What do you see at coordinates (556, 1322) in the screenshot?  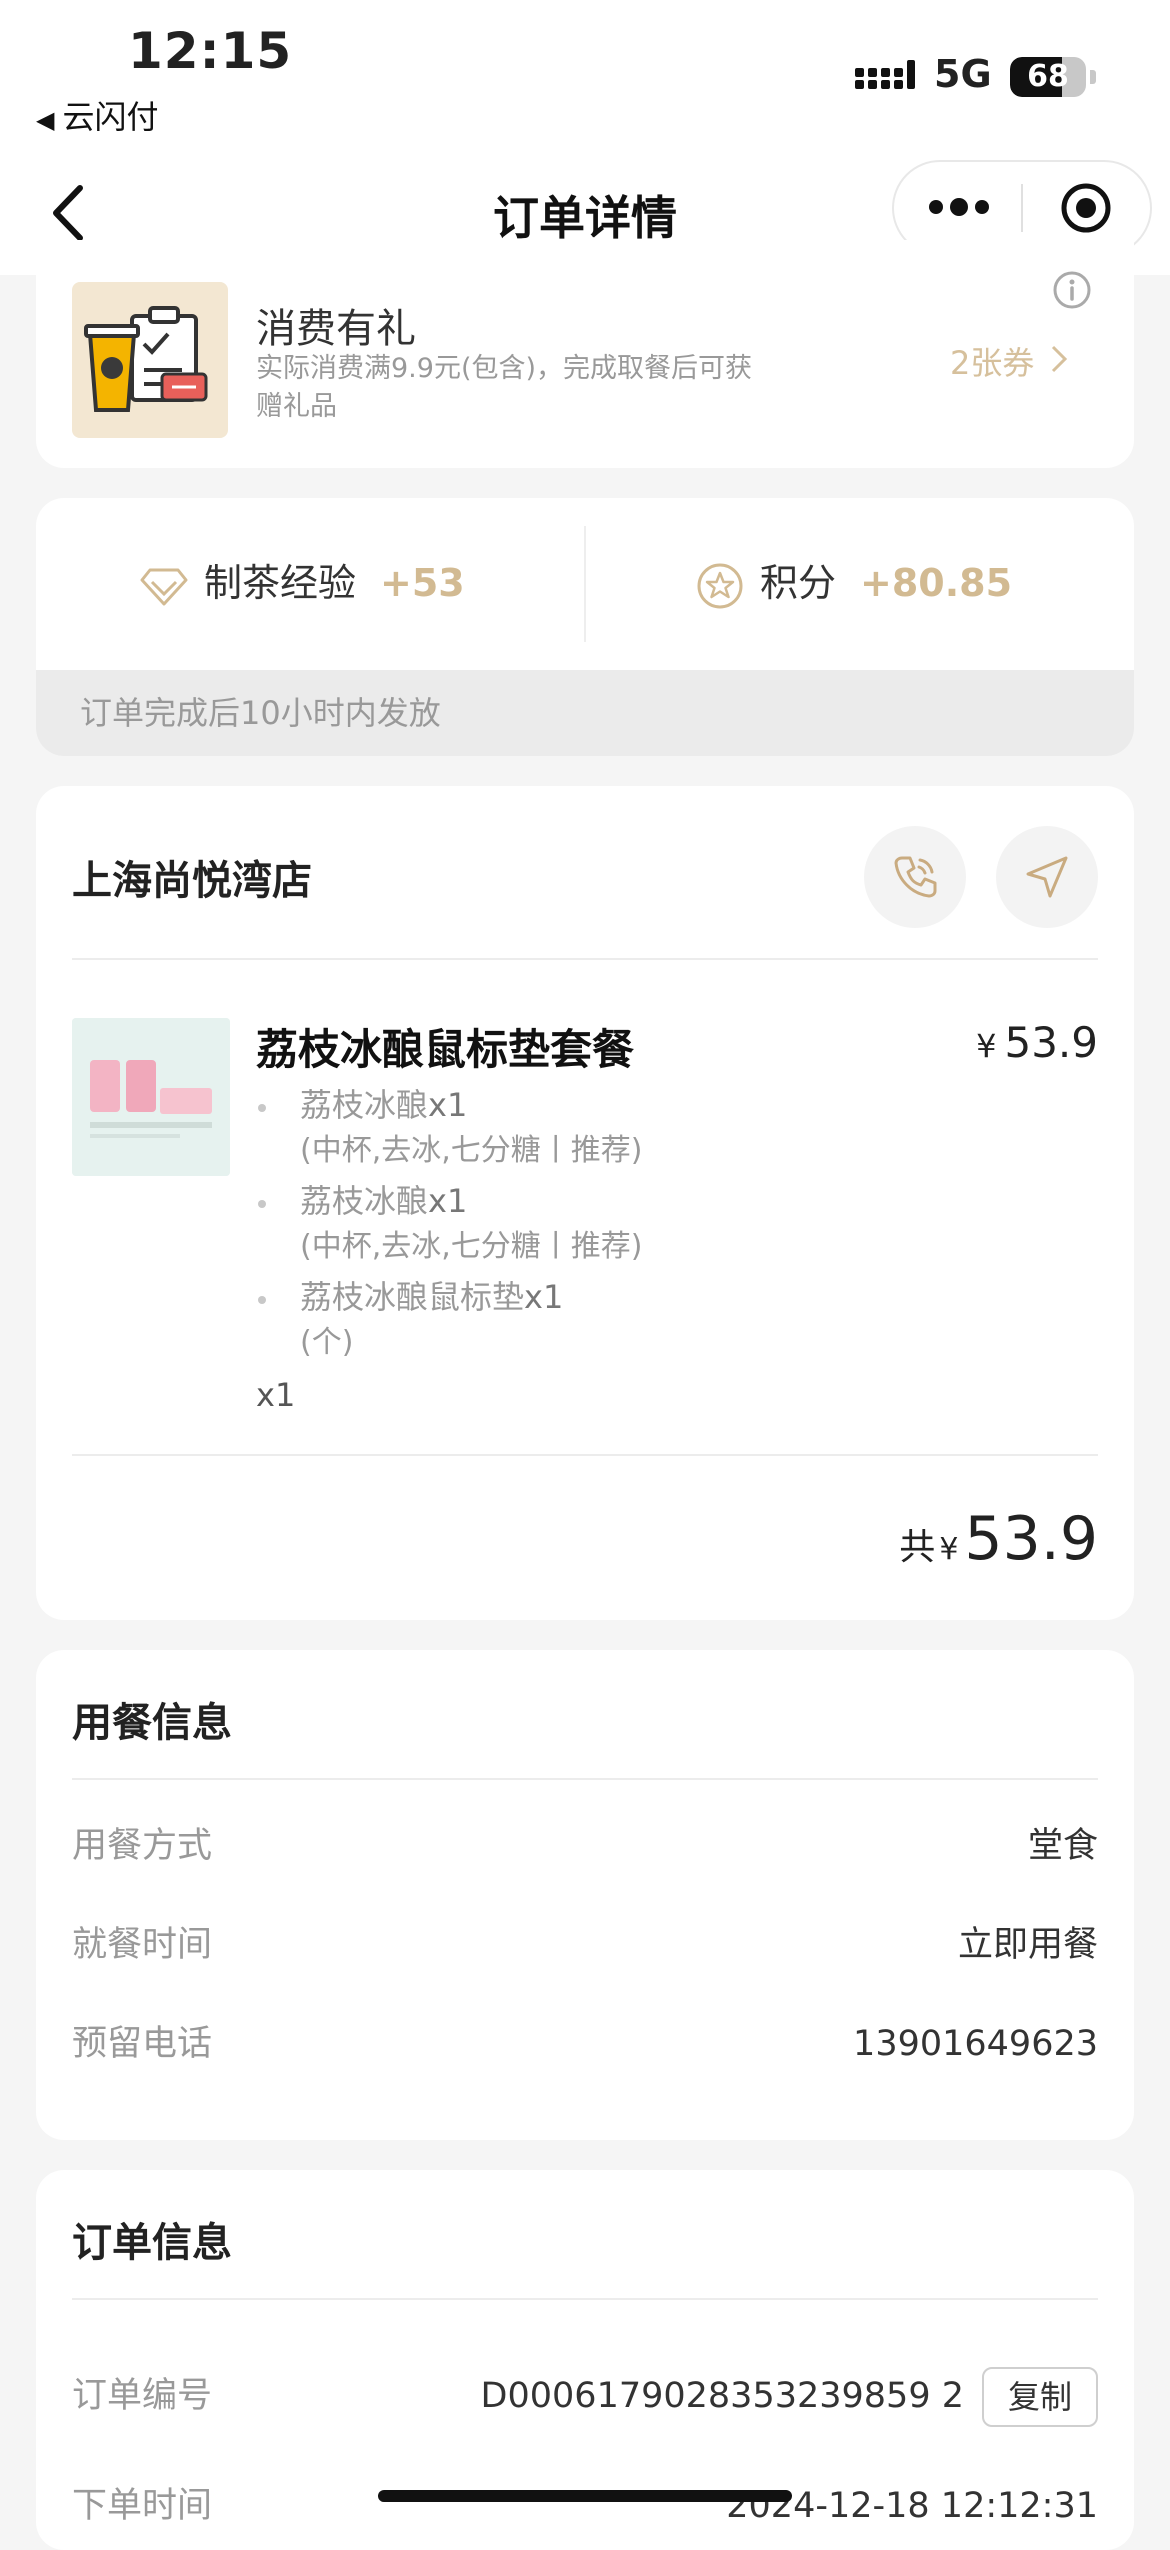 I see `list-item: 荔枝冰酿鼠标垫x1 (个)` at bounding box center [556, 1322].